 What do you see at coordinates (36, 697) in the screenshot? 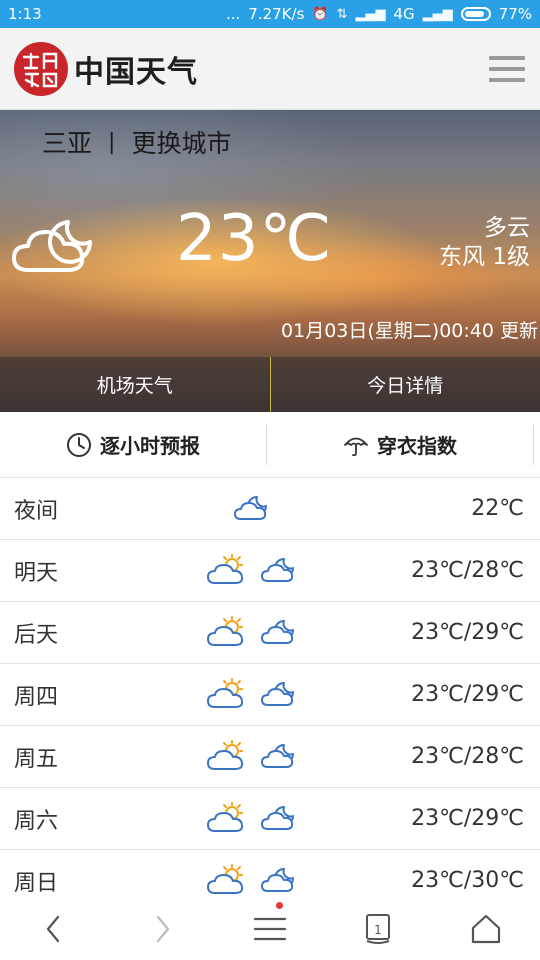
I see `forecast-day: 周四` at bounding box center [36, 697].